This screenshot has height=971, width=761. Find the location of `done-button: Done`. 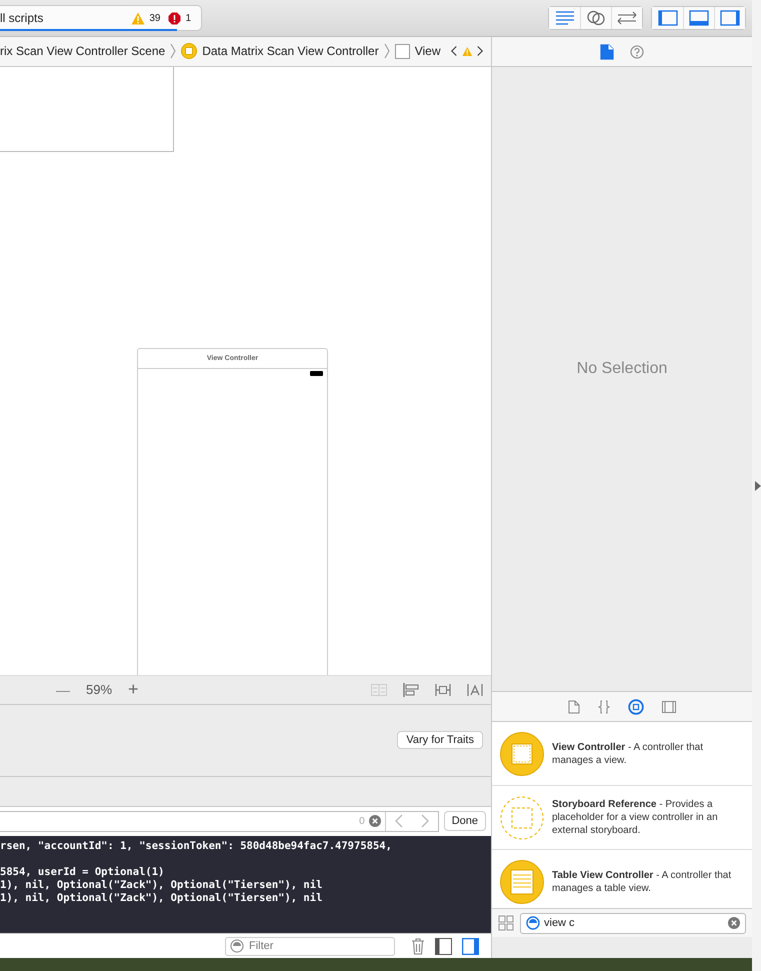

done-button: Done is located at coordinates (465, 821).